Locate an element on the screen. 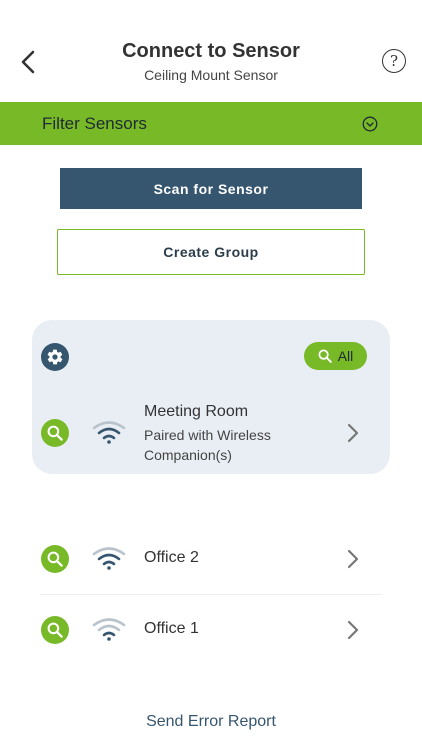 The height and width of the screenshot is (750, 422). group-settings-button is located at coordinates (55, 357).